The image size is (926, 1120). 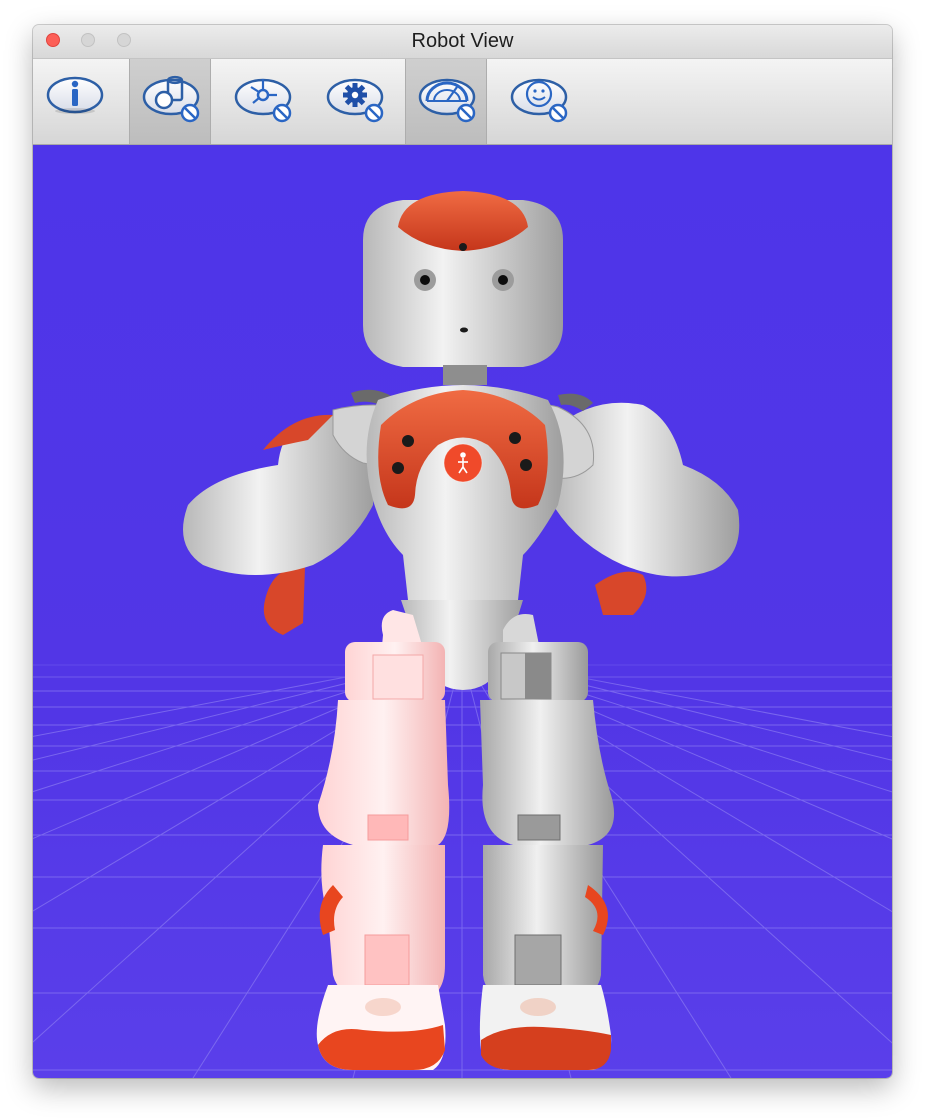 What do you see at coordinates (284, 600) in the screenshot?
I see `left-shoulder-pad` at bounding box center [284, 600].